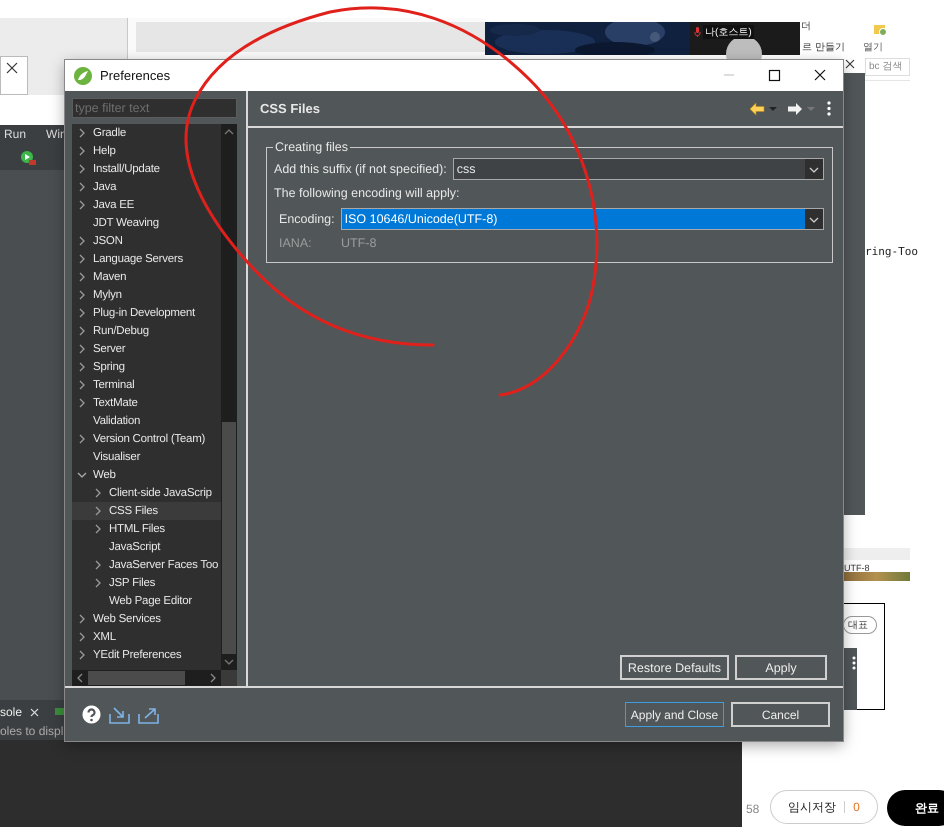  What do you see at coordinates (229, 662) in the screenshot?
I see `scroll-down-icon` at bounding box center [229, 662].